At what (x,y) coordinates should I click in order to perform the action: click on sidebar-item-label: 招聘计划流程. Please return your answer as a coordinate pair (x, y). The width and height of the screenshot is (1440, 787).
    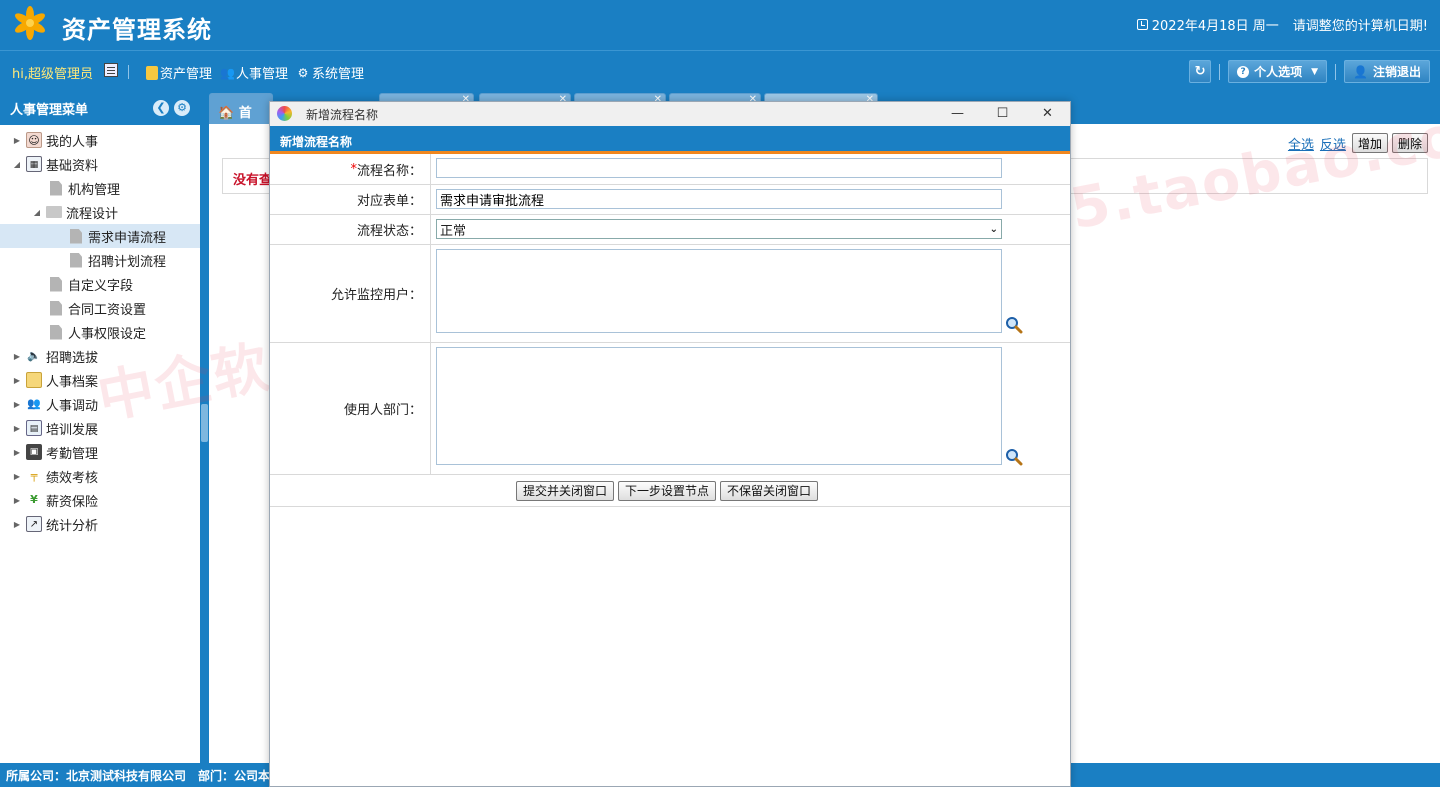
    Looking at the image, I should click on (127, 262).